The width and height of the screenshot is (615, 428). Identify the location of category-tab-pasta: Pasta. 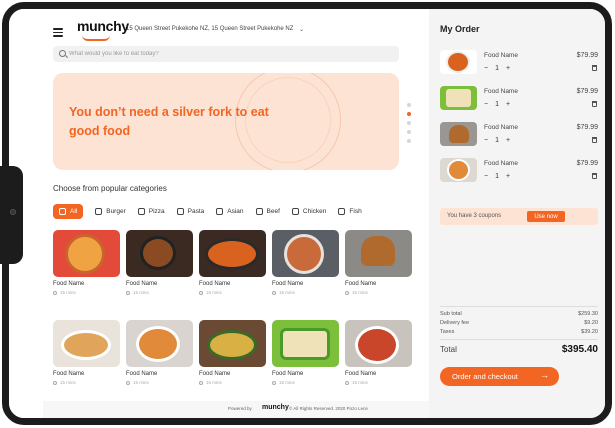
(190, 211).